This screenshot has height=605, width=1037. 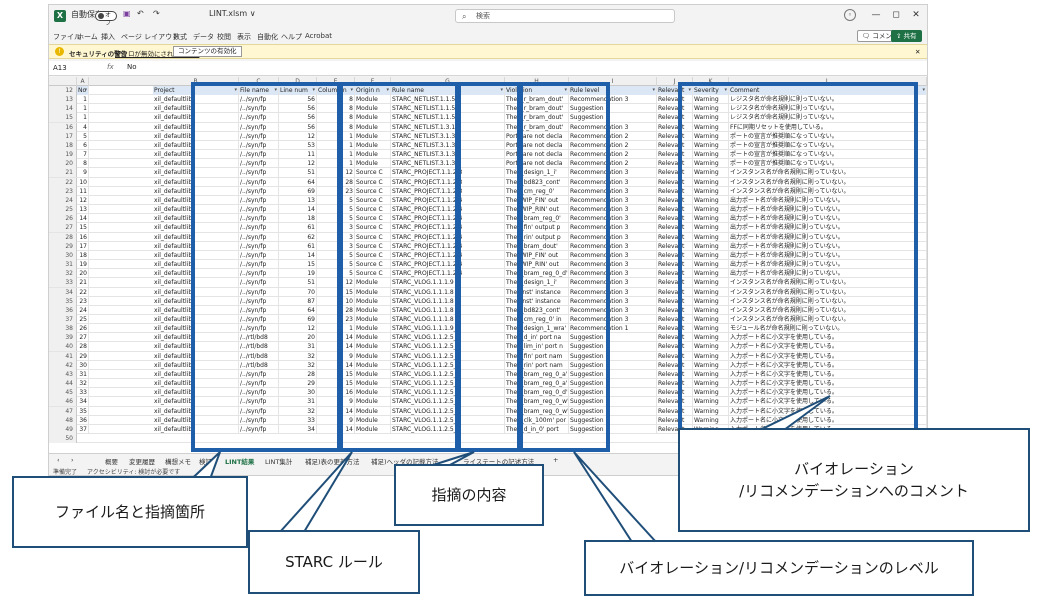 What do you see at coordinates (63, 182) in the screenshot?
I see `row-number: 22` at bounding box center [63, 182].